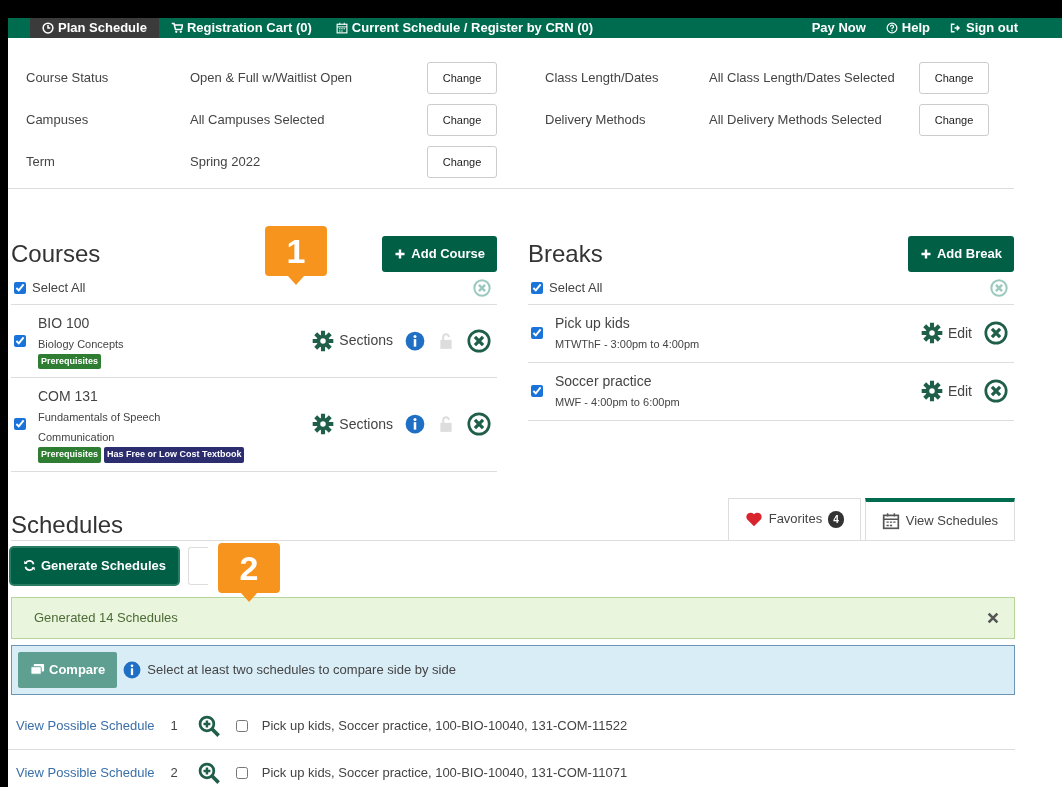 This screenshot has height=787, width=1062. What do you see at coordinates (58, 120) in the screenshot?
I see `filter-label: Campuses` at bounding box center [58, 120].